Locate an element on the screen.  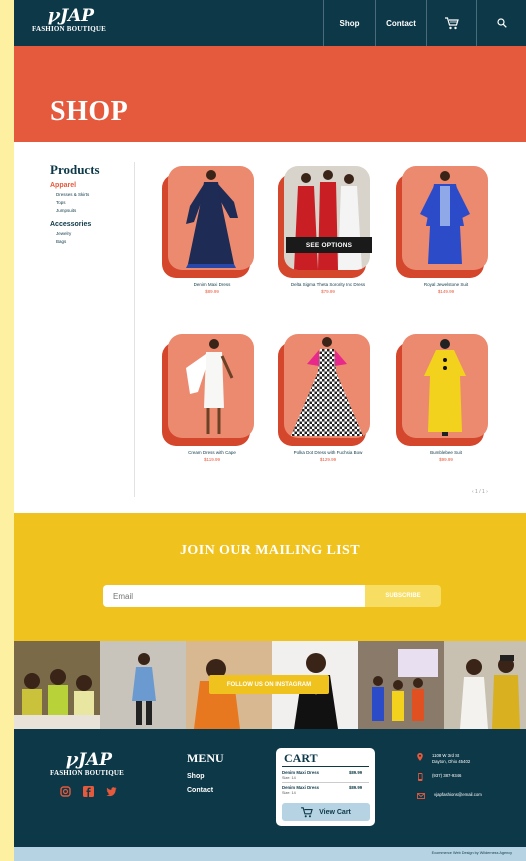
nav-contact: Contact is located at coordinates (400, 23).